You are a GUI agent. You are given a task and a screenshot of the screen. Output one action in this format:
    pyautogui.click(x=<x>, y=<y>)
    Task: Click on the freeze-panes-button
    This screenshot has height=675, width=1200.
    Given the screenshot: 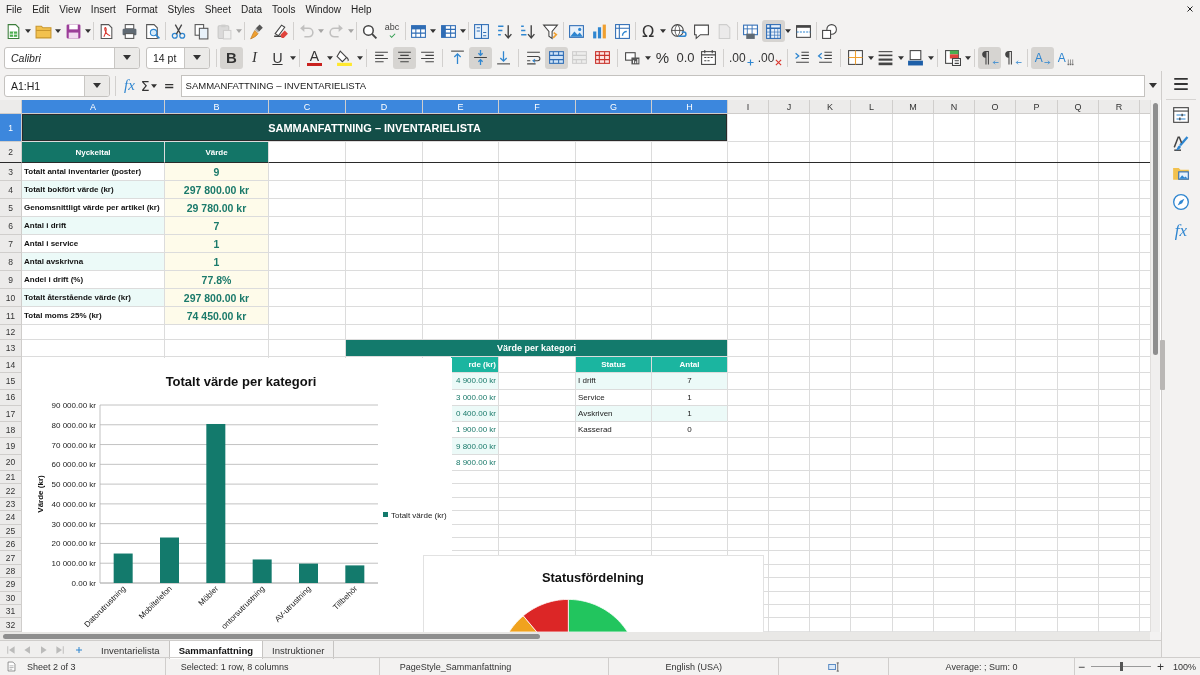 What is the action you would take?
    pyautogui.click(x=773, y=31)
    